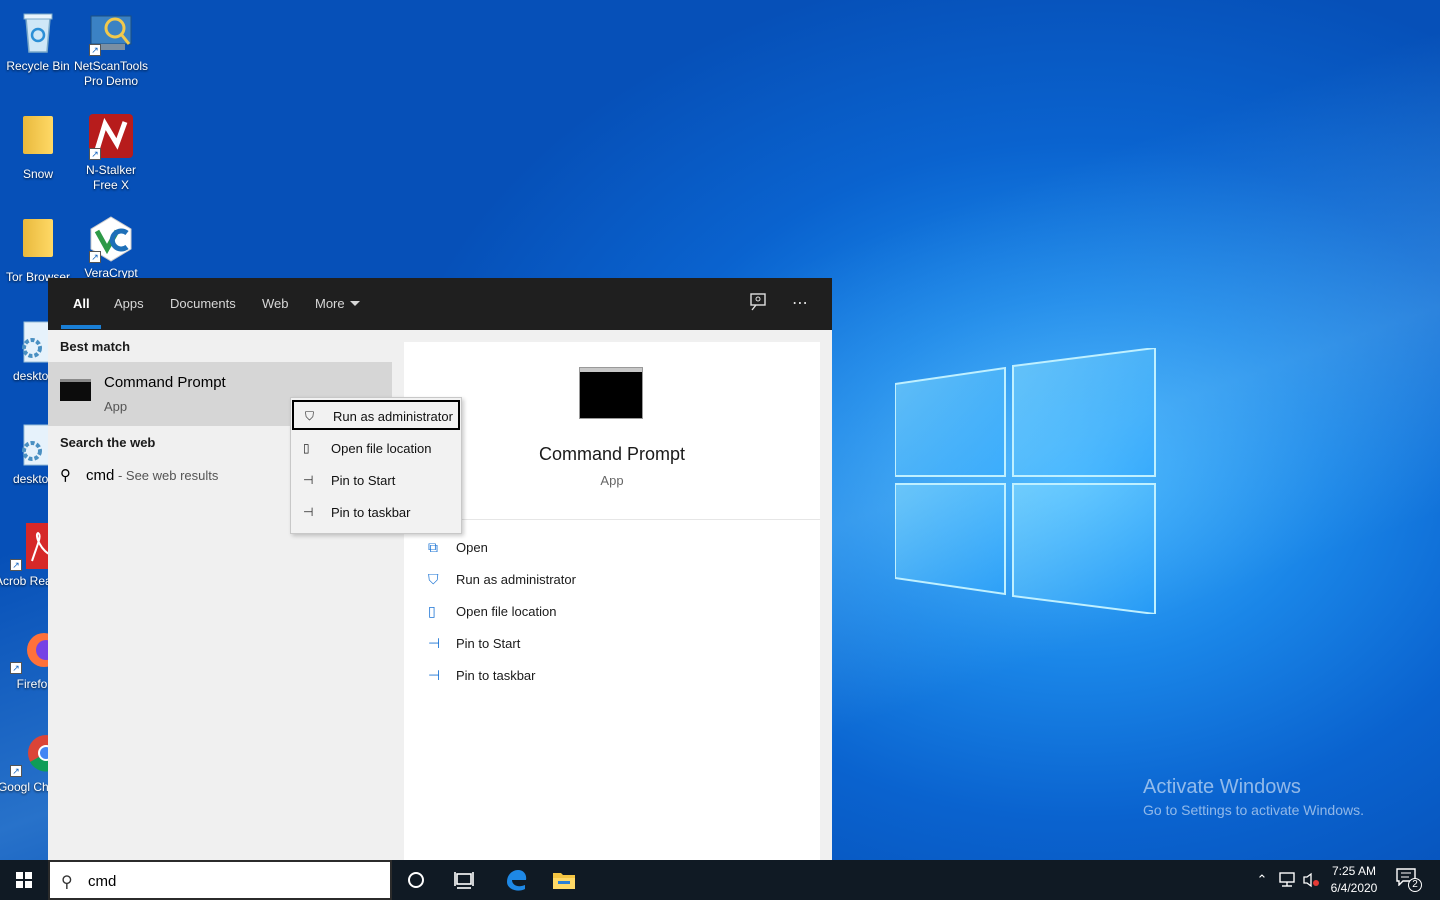 The height and width of the screenshot is (900, 1440). What do you see at coordinates (612, 480) in the screenshot?
I see `detail-subtitle: App` at bounding box center [612, 480].